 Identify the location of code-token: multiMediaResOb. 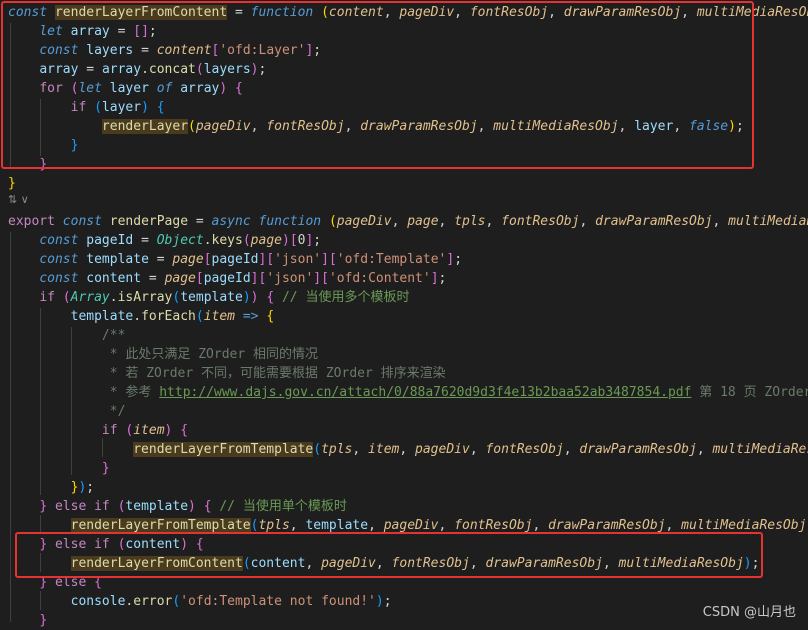
(752, 12).